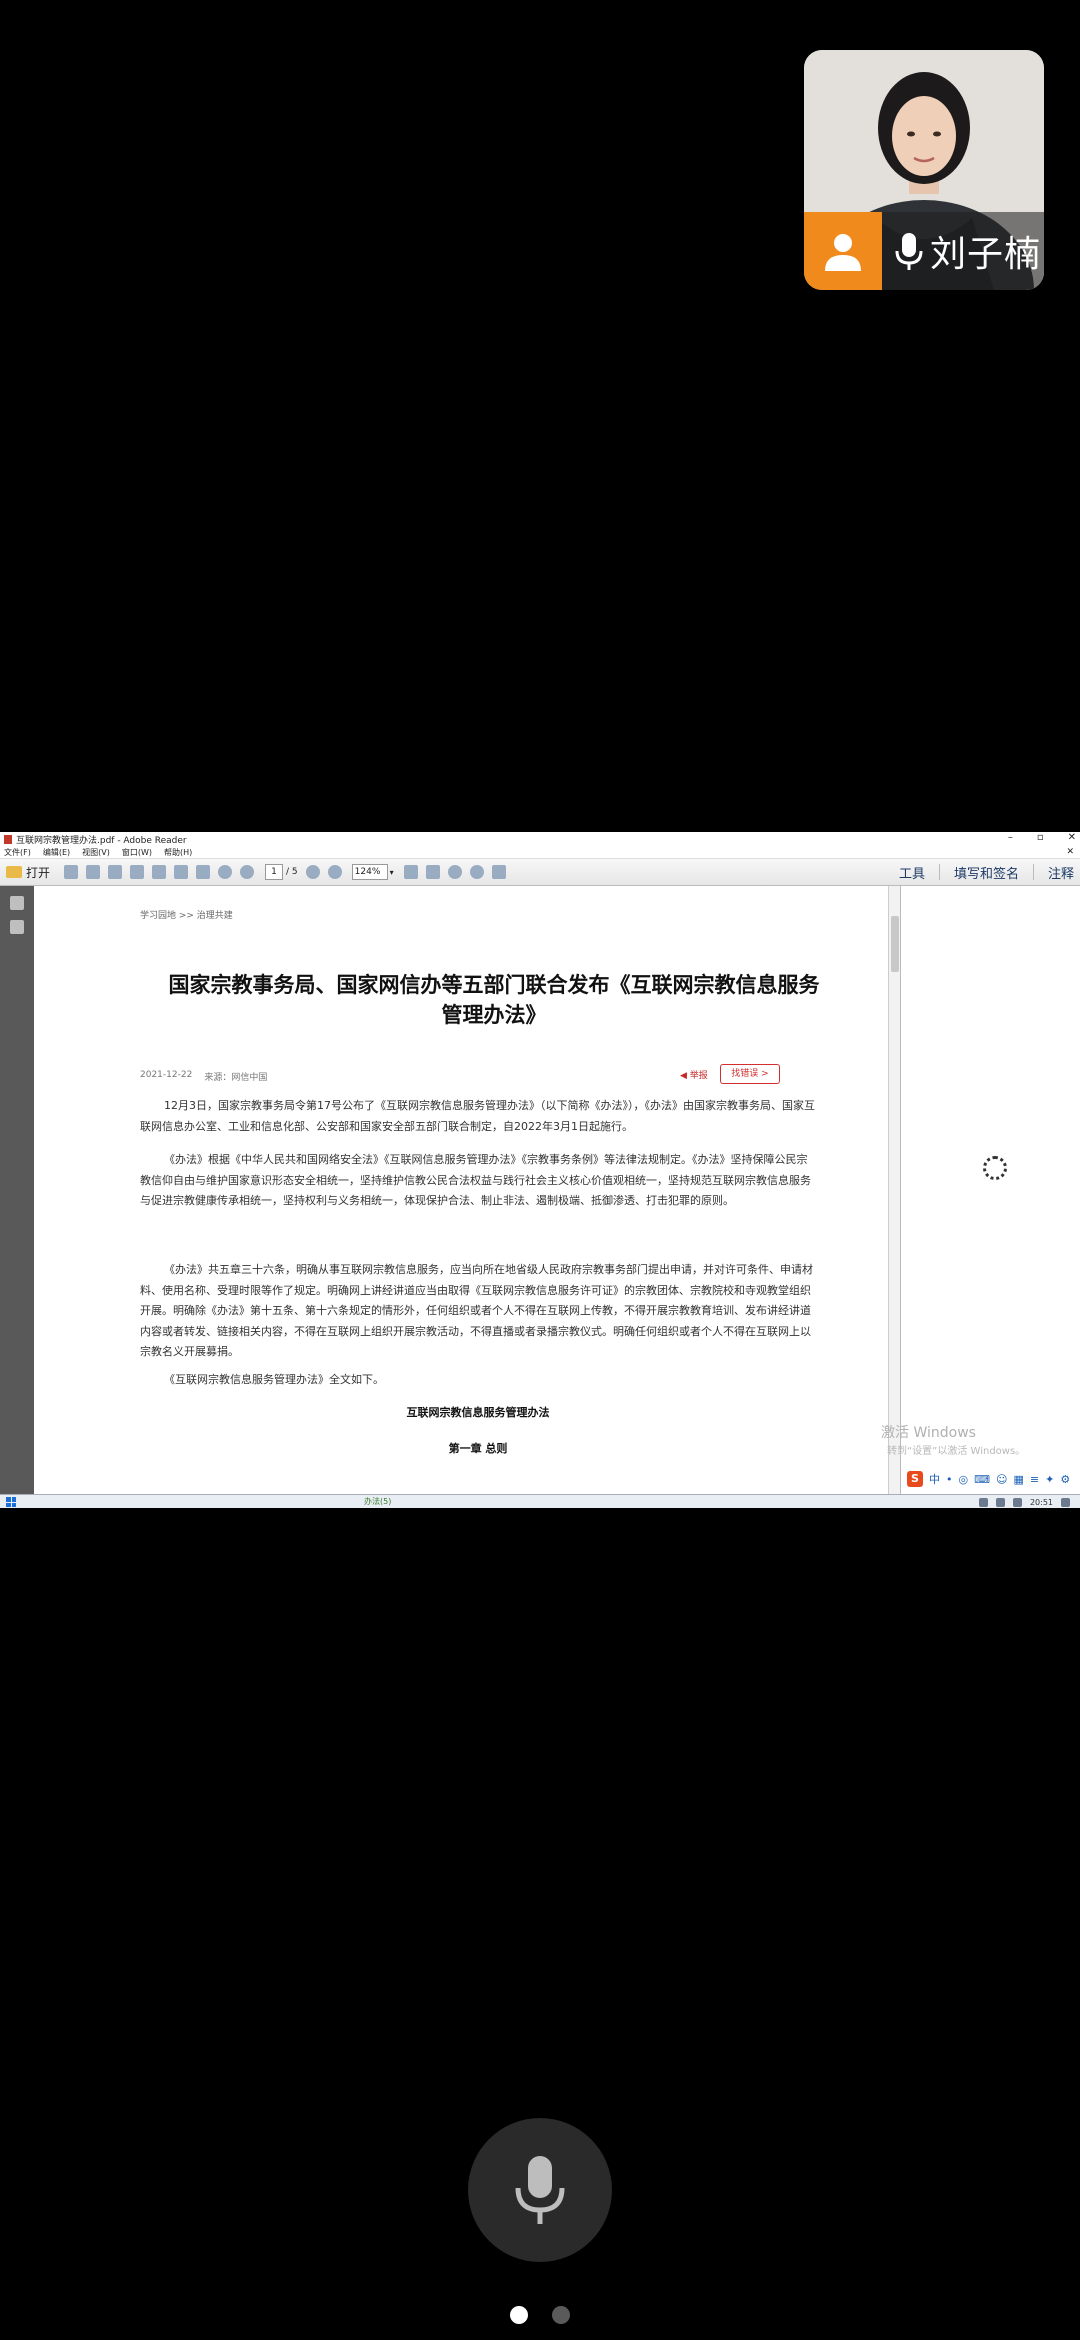 This screenshot has width=1080, height=2340. Describe the element at coordinates (236, 1078) in the screenshot. I see `article-source: 来源：网信中国` at that location.